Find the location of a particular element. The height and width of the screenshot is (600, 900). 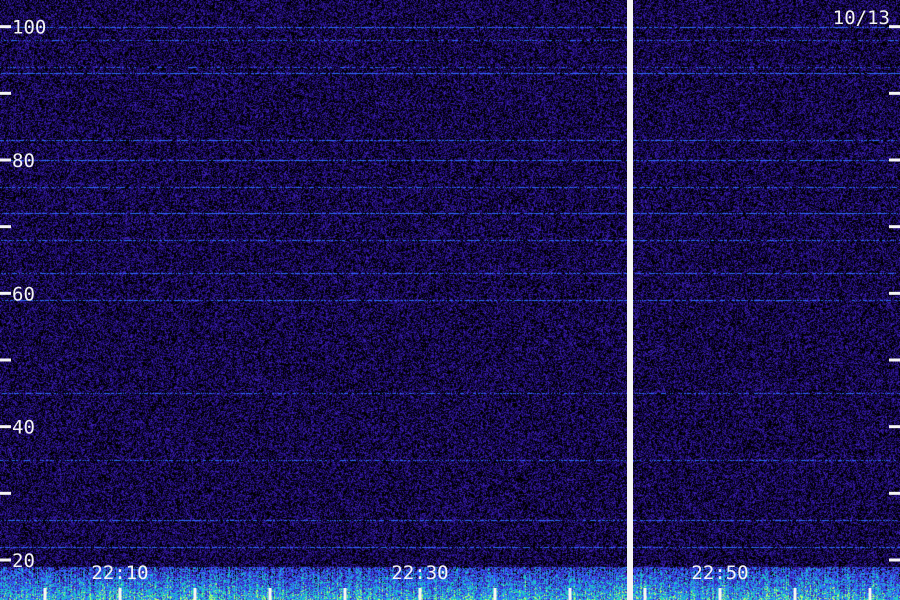

y-tick-label: 60 is located at coordinates (23, 294).